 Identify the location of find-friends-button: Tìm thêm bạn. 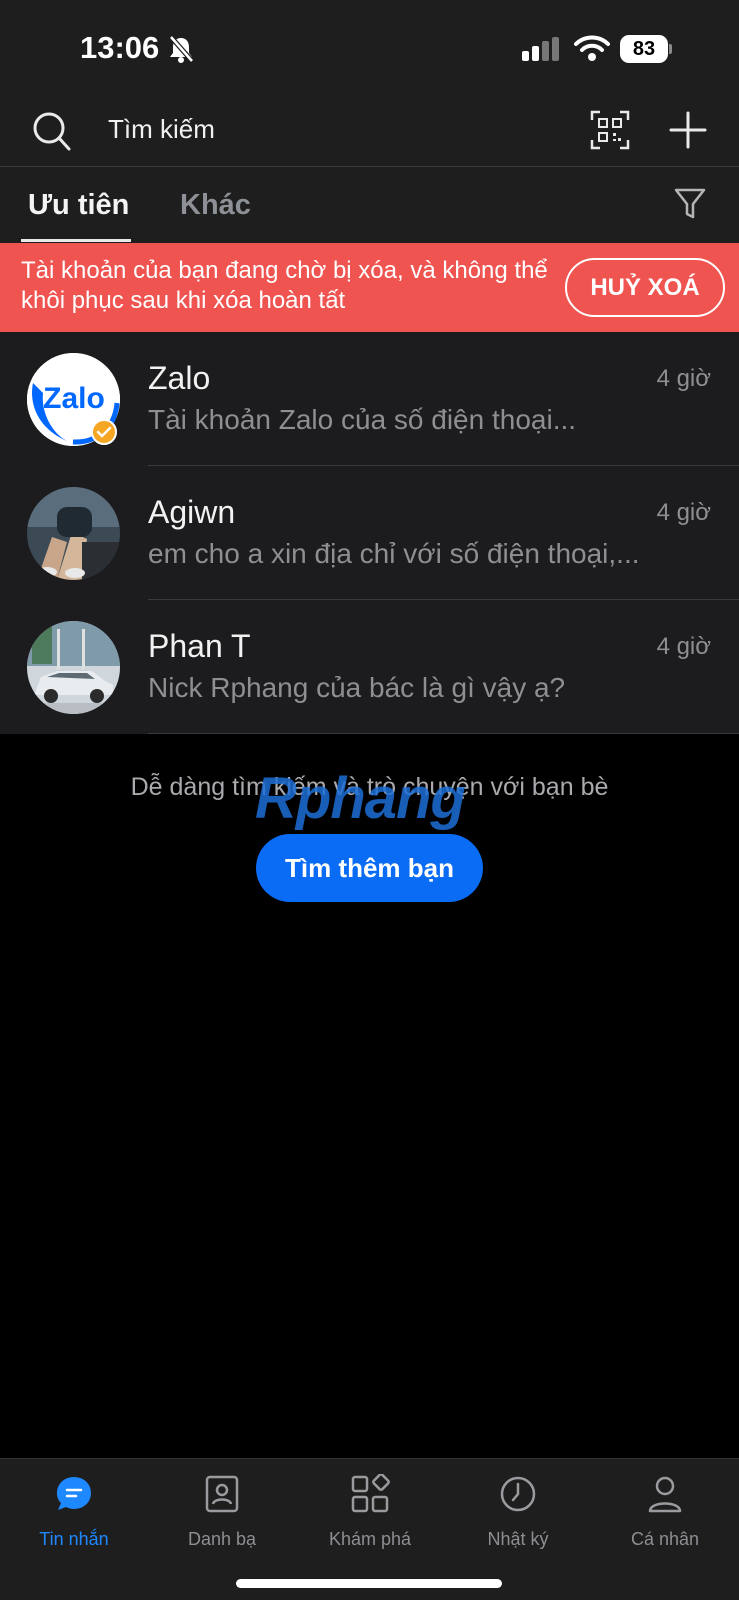
(369, 868).